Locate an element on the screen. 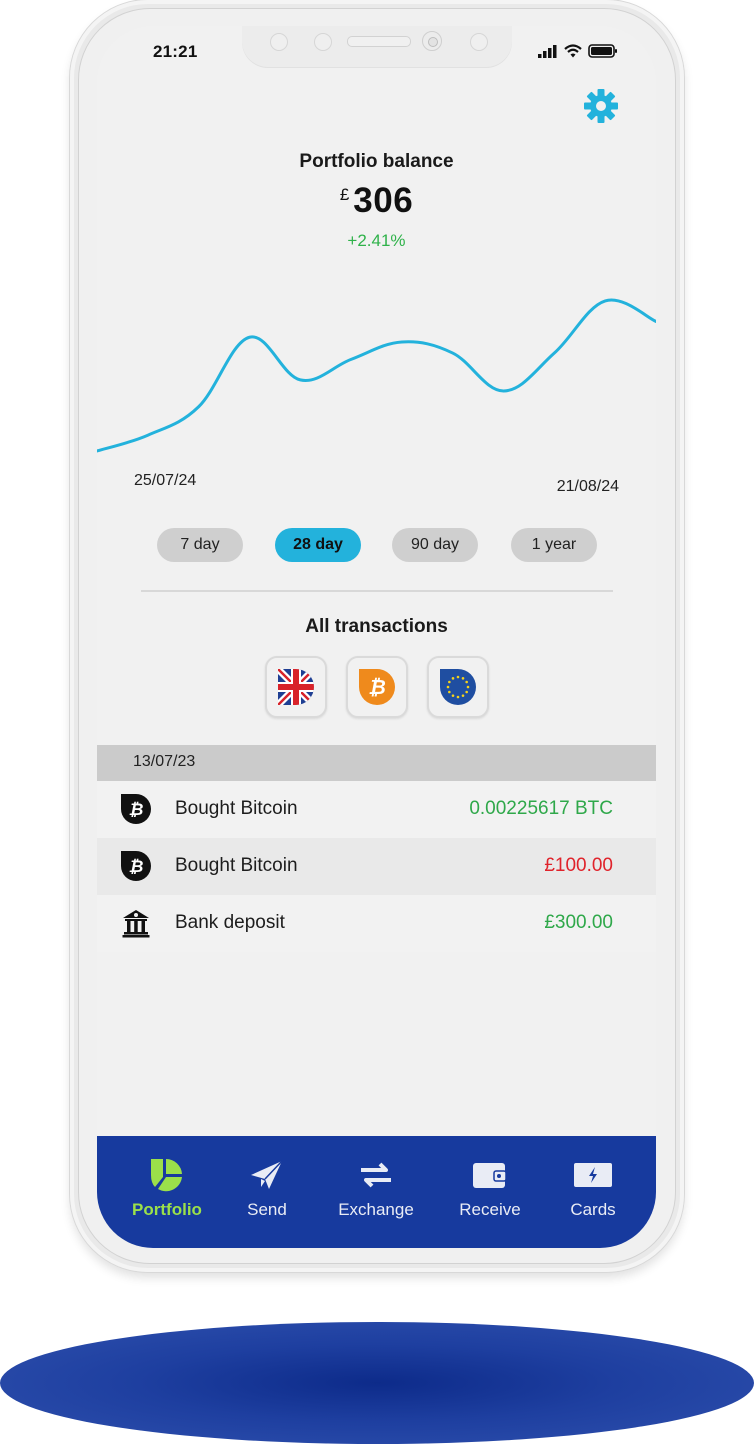  balance-chart is located at coordinates (376, 375).